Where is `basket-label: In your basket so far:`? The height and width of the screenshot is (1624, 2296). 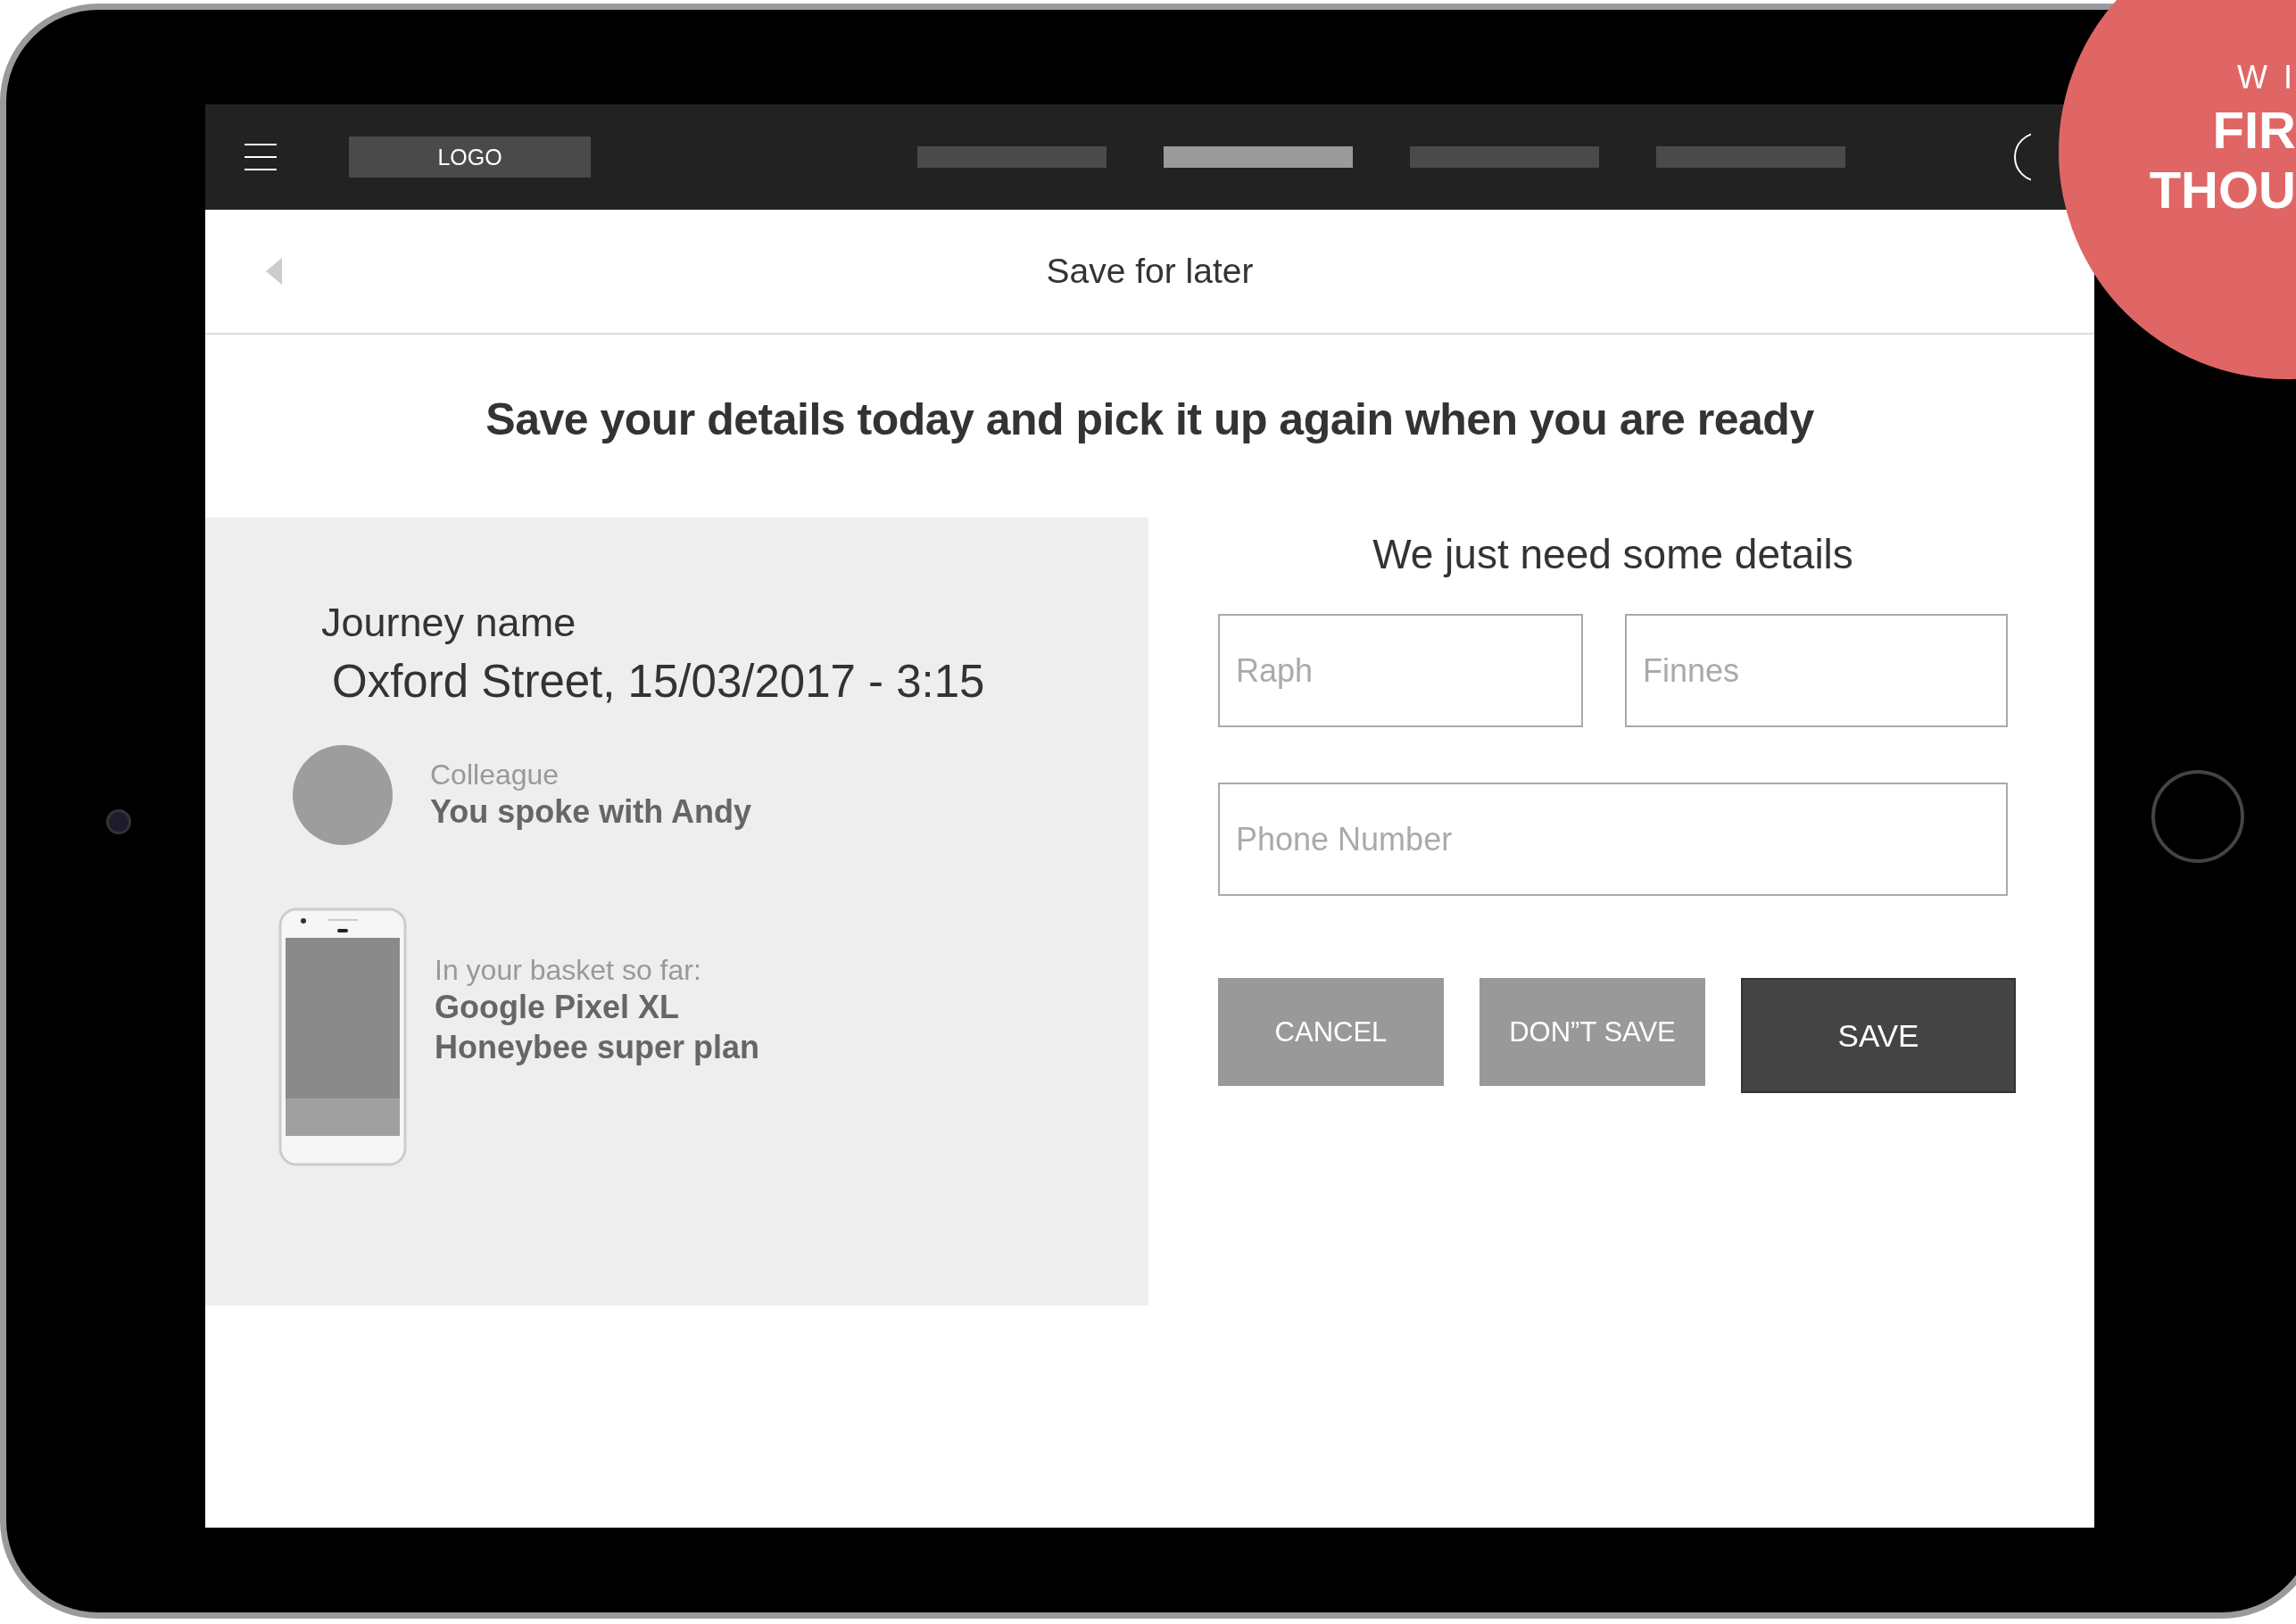
basket-label: In your basket so far: is located at coordinates (568, 970).